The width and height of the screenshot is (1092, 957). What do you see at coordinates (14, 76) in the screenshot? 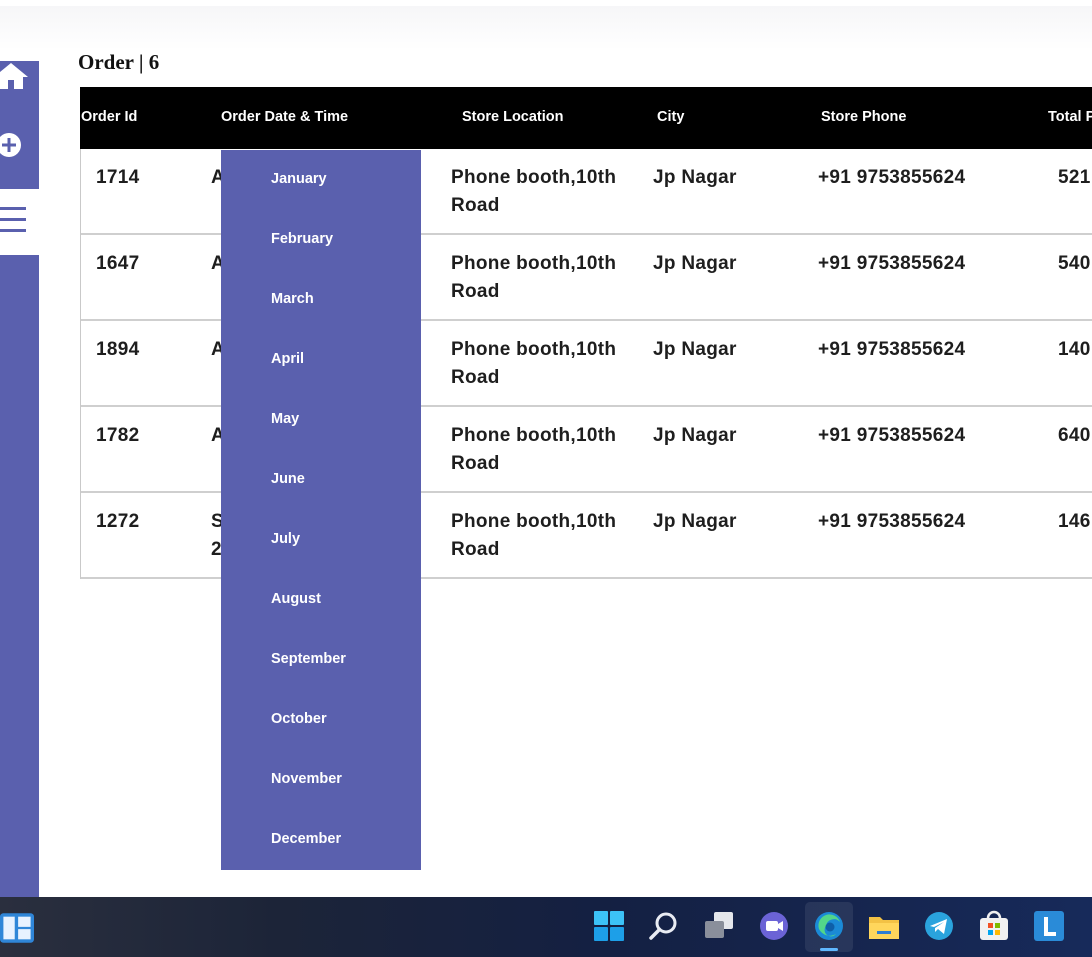
I see `home-icon` at bounding box center [14, 76].